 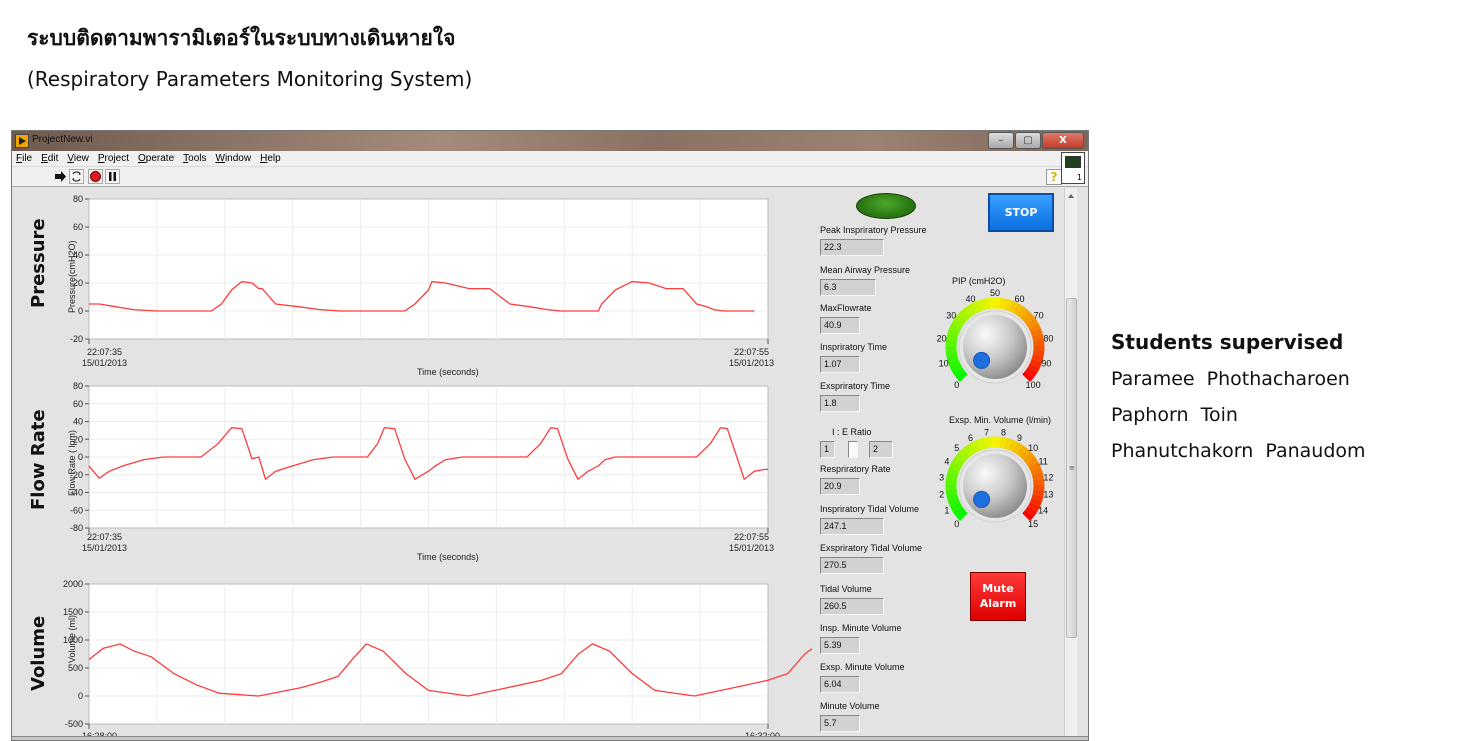 What do you see at coordinates (78, 439) in the screenshot?
I see `y-tick-label: 20` at bounding box center [78, 439].